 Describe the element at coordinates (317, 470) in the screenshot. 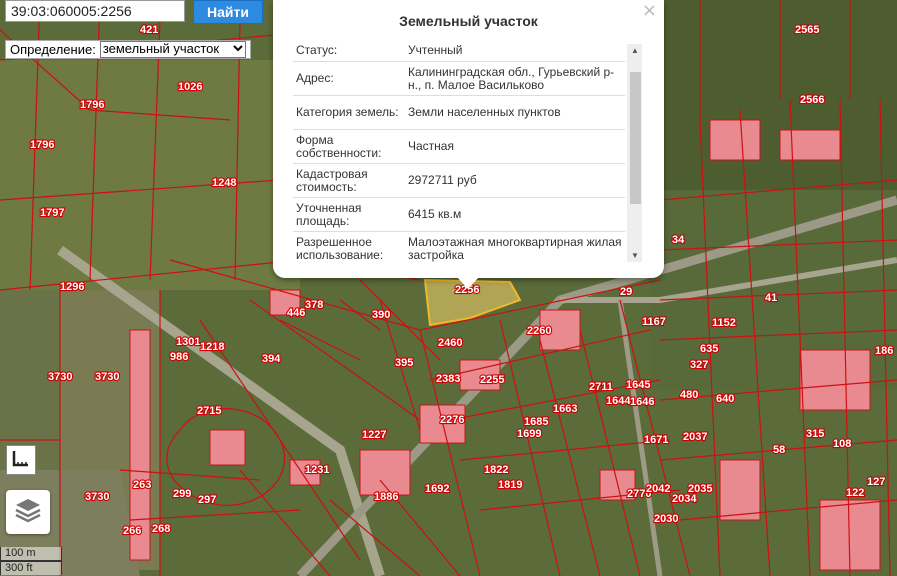

I see `parcel-number-label: 1231` at that location.